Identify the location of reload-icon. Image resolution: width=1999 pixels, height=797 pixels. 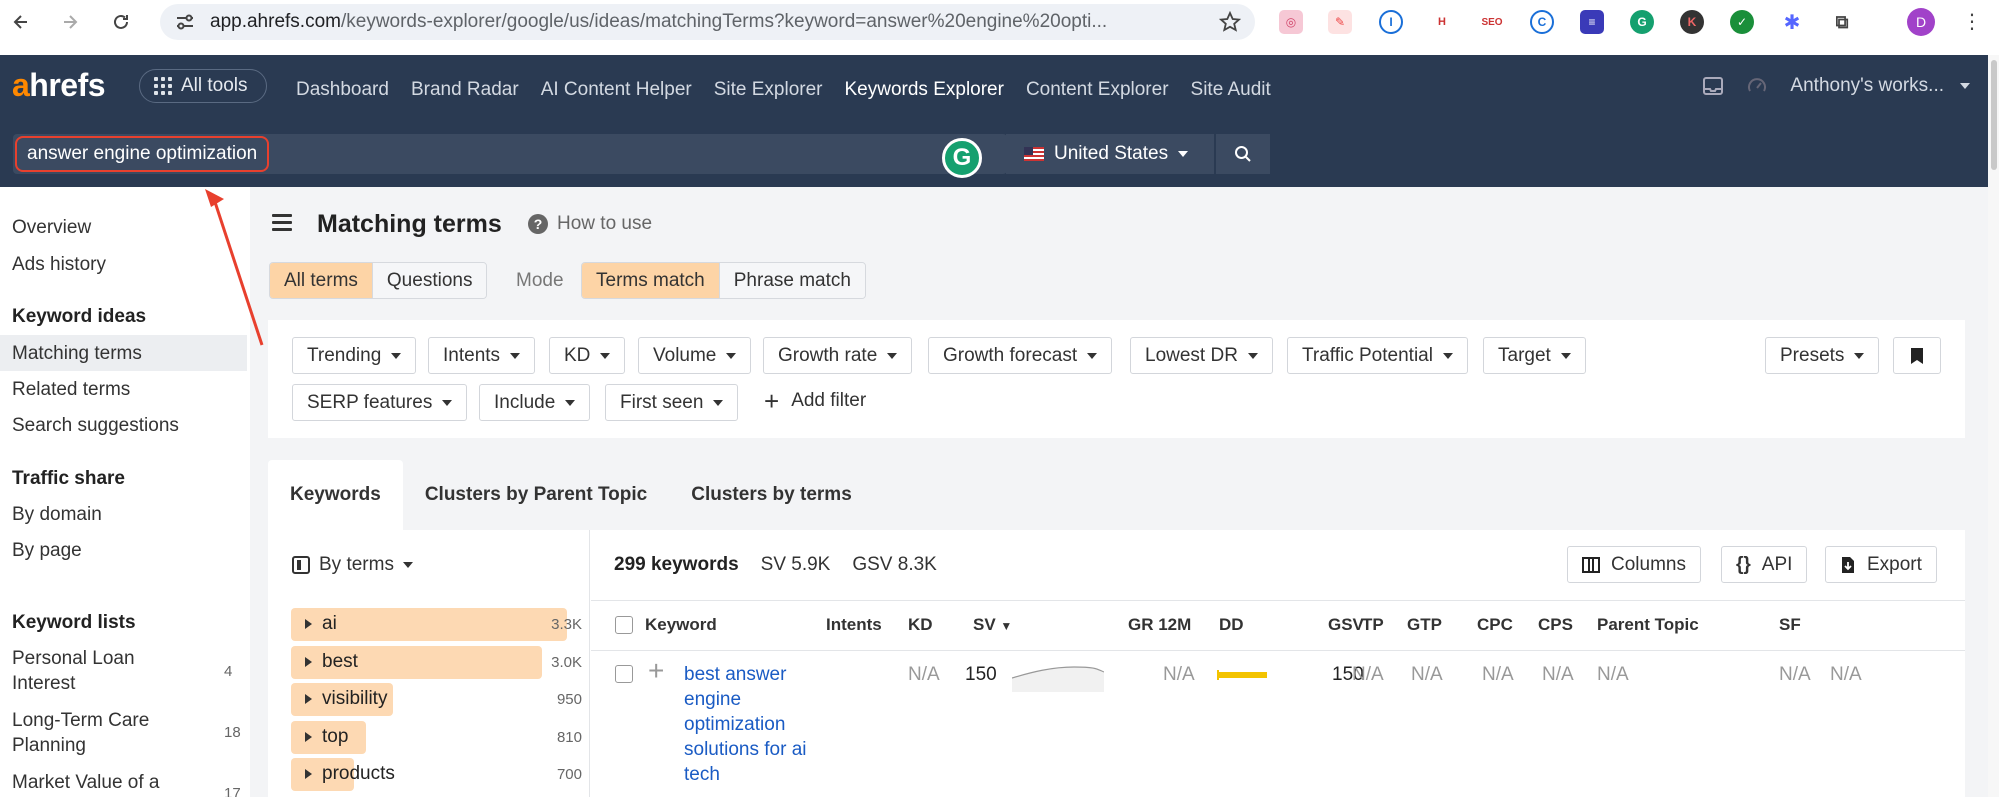
(121, 22).